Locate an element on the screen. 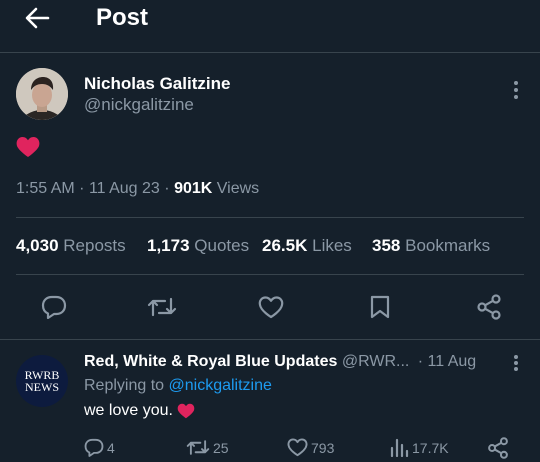 Image resolution: width=540 pixels, height=462 pixels. reply-text: we love you. is located at coordinates (128, 410).